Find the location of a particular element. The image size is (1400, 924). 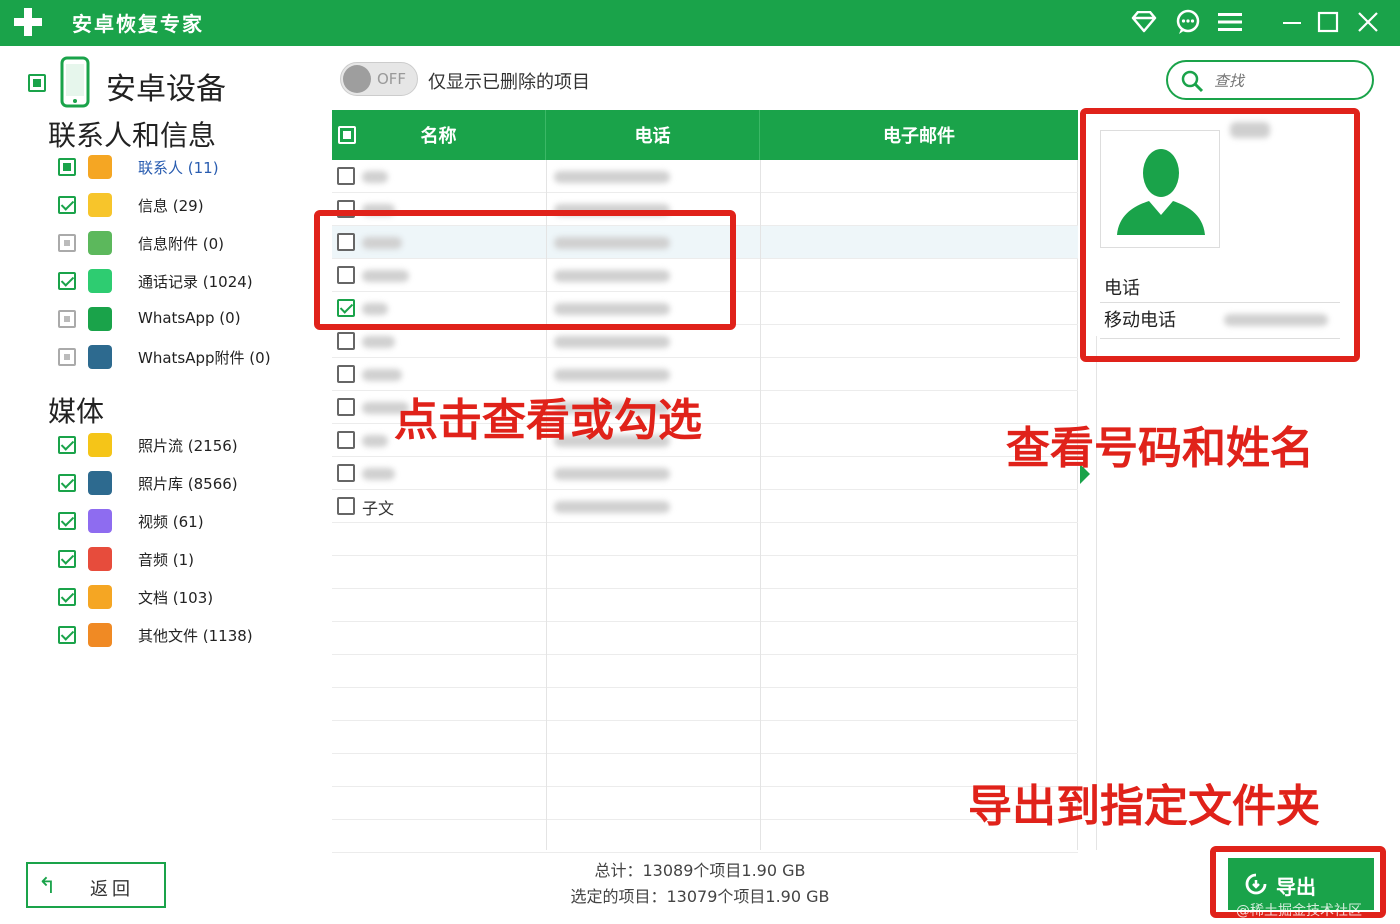

diamond-icon is located at coordinates (1144, 22).